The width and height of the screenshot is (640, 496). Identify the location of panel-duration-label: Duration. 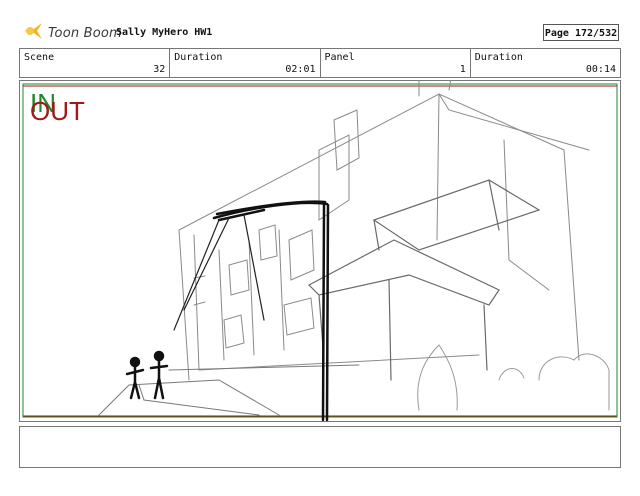
(498, 57).